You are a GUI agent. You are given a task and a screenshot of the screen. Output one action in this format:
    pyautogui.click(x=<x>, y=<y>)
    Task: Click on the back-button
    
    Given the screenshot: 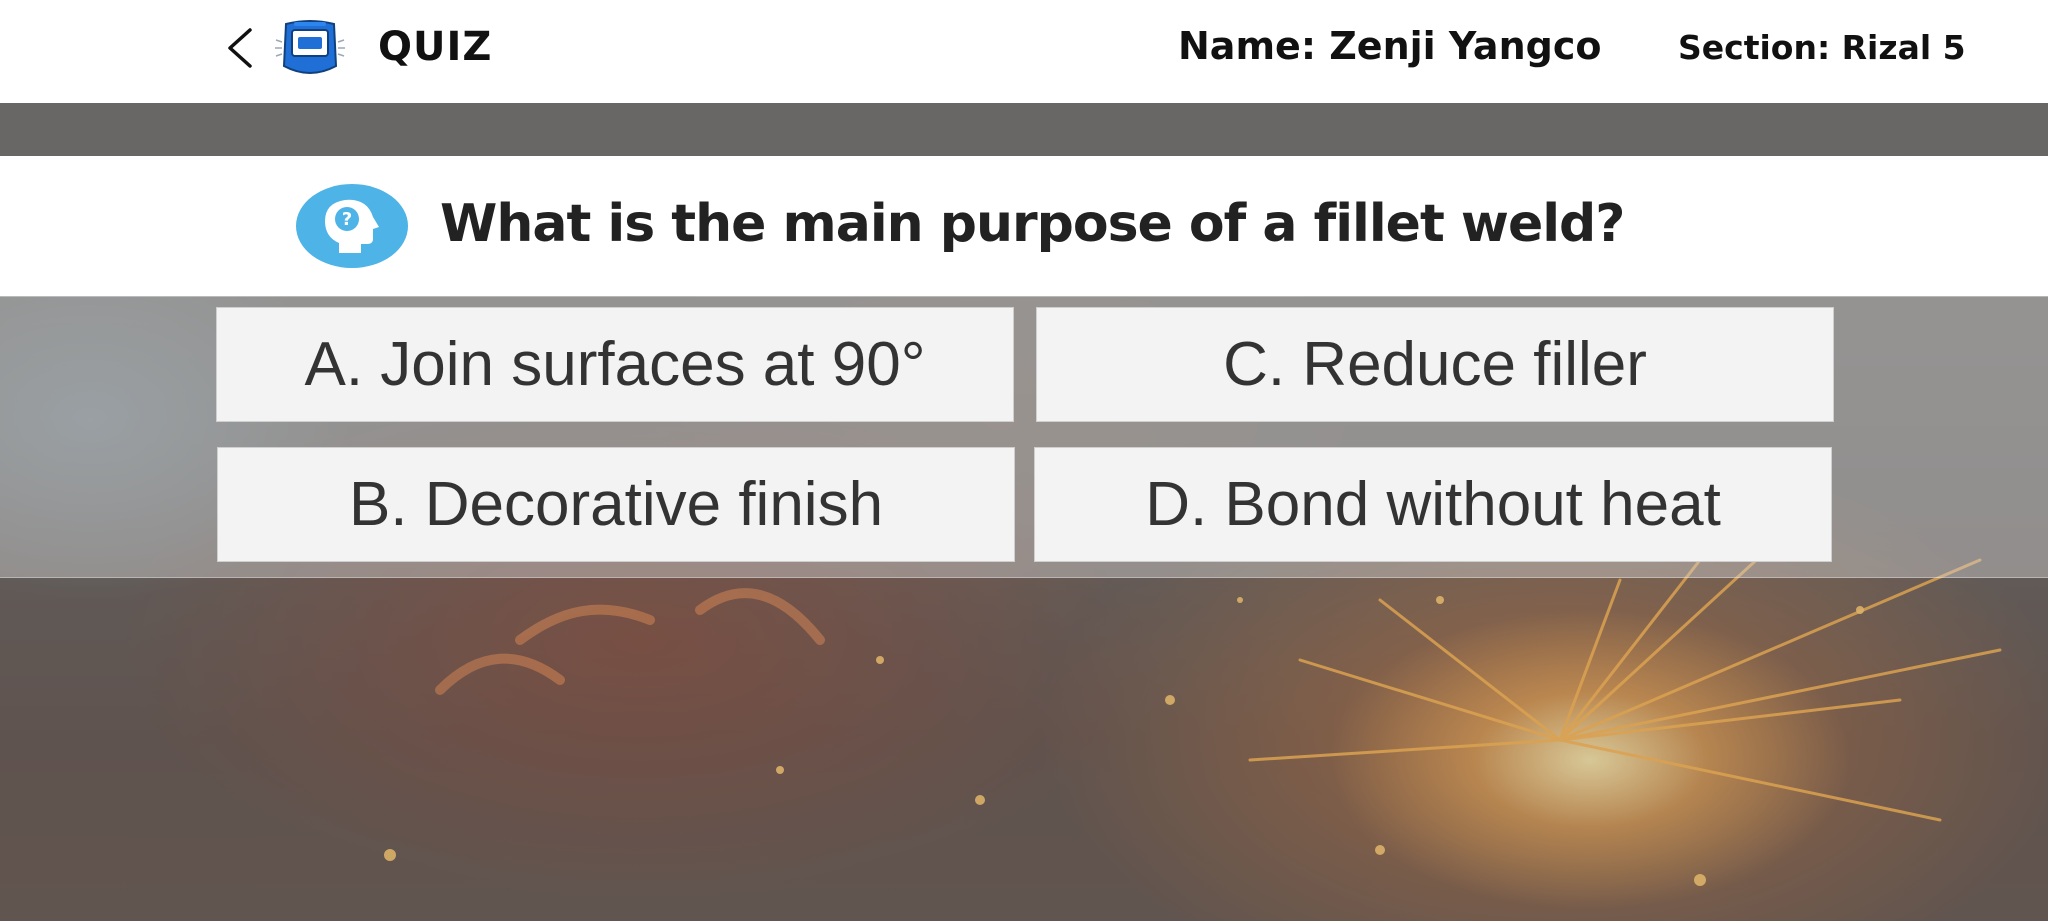 What is the action you would take?
    pyautogui.click(x=240, y=48)
    